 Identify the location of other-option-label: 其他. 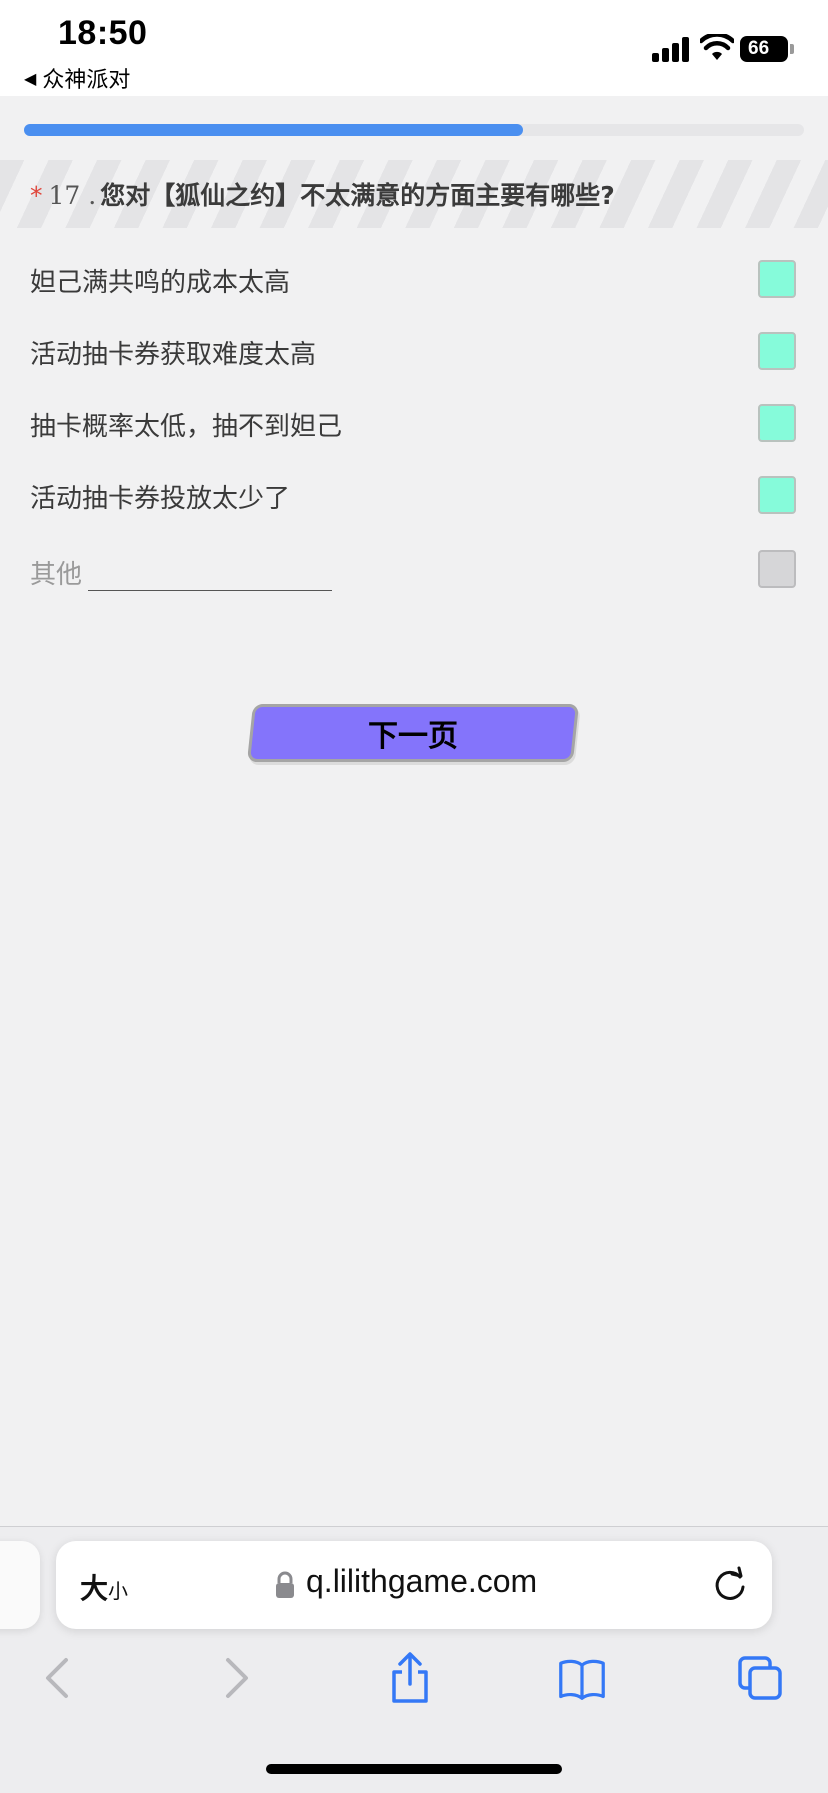
(56, 575).